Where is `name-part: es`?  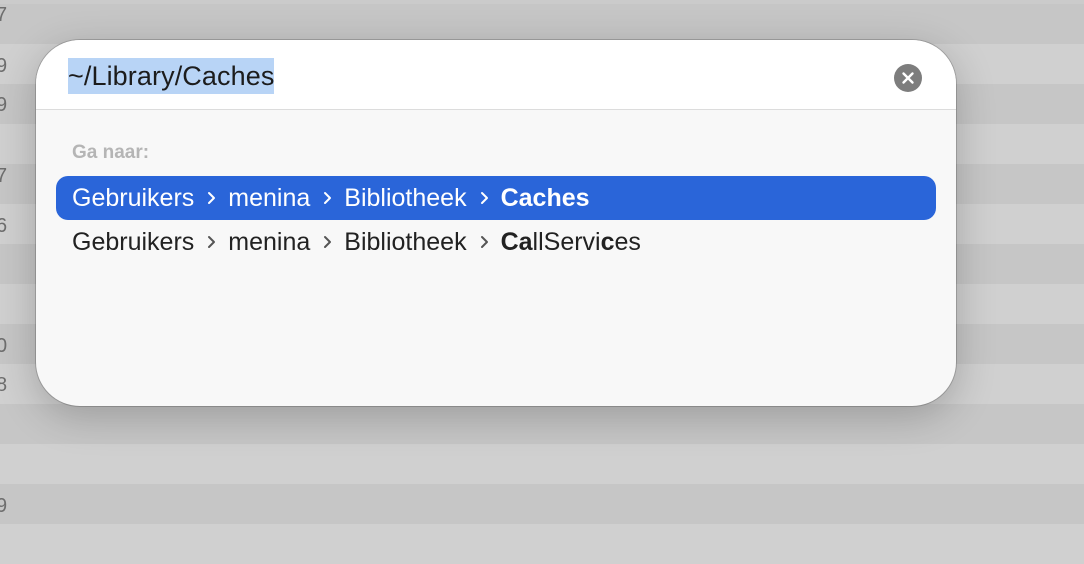 name-part: es is located at coordinates (627, 241).